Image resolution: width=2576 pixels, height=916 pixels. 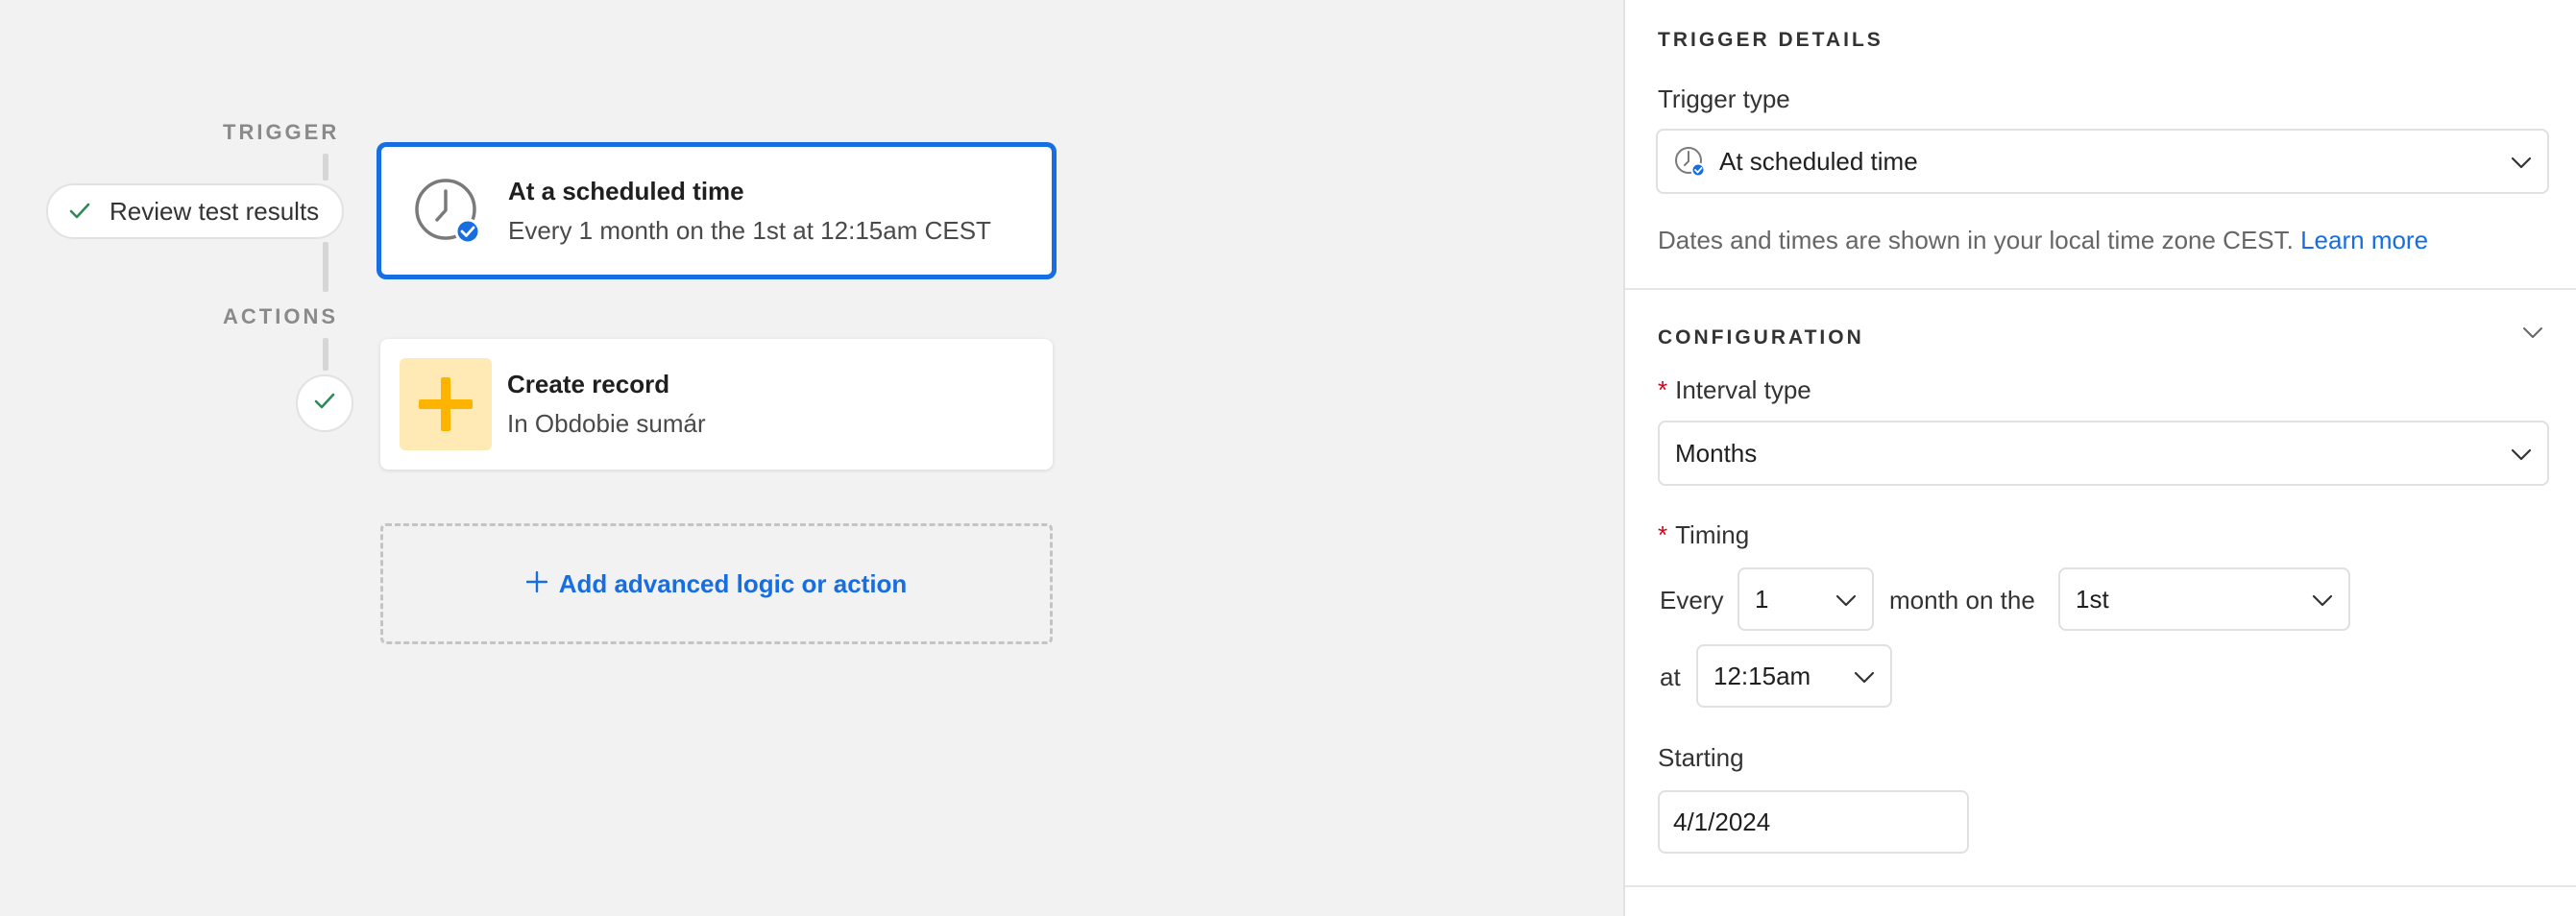 I want to click on review-test-results-label: Review test results, so click(x=214, y=211).